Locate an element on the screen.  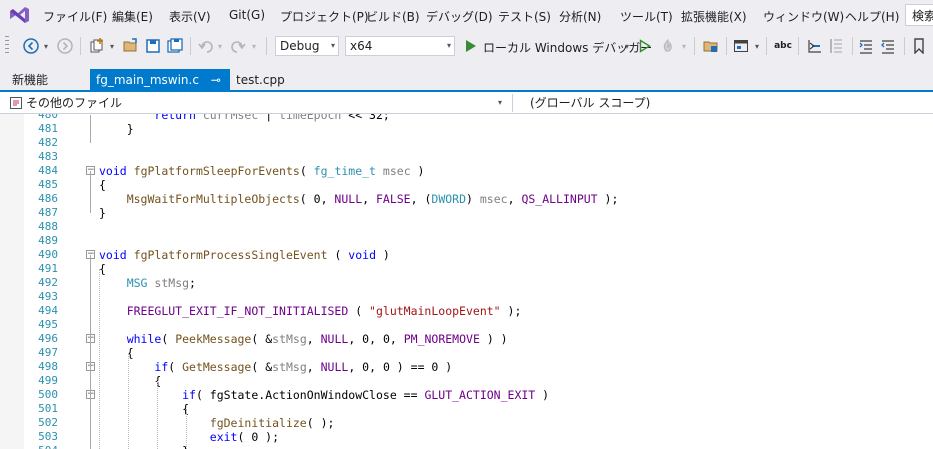
menu-analyze: 分析(N) is located at coordinates (580, 16).